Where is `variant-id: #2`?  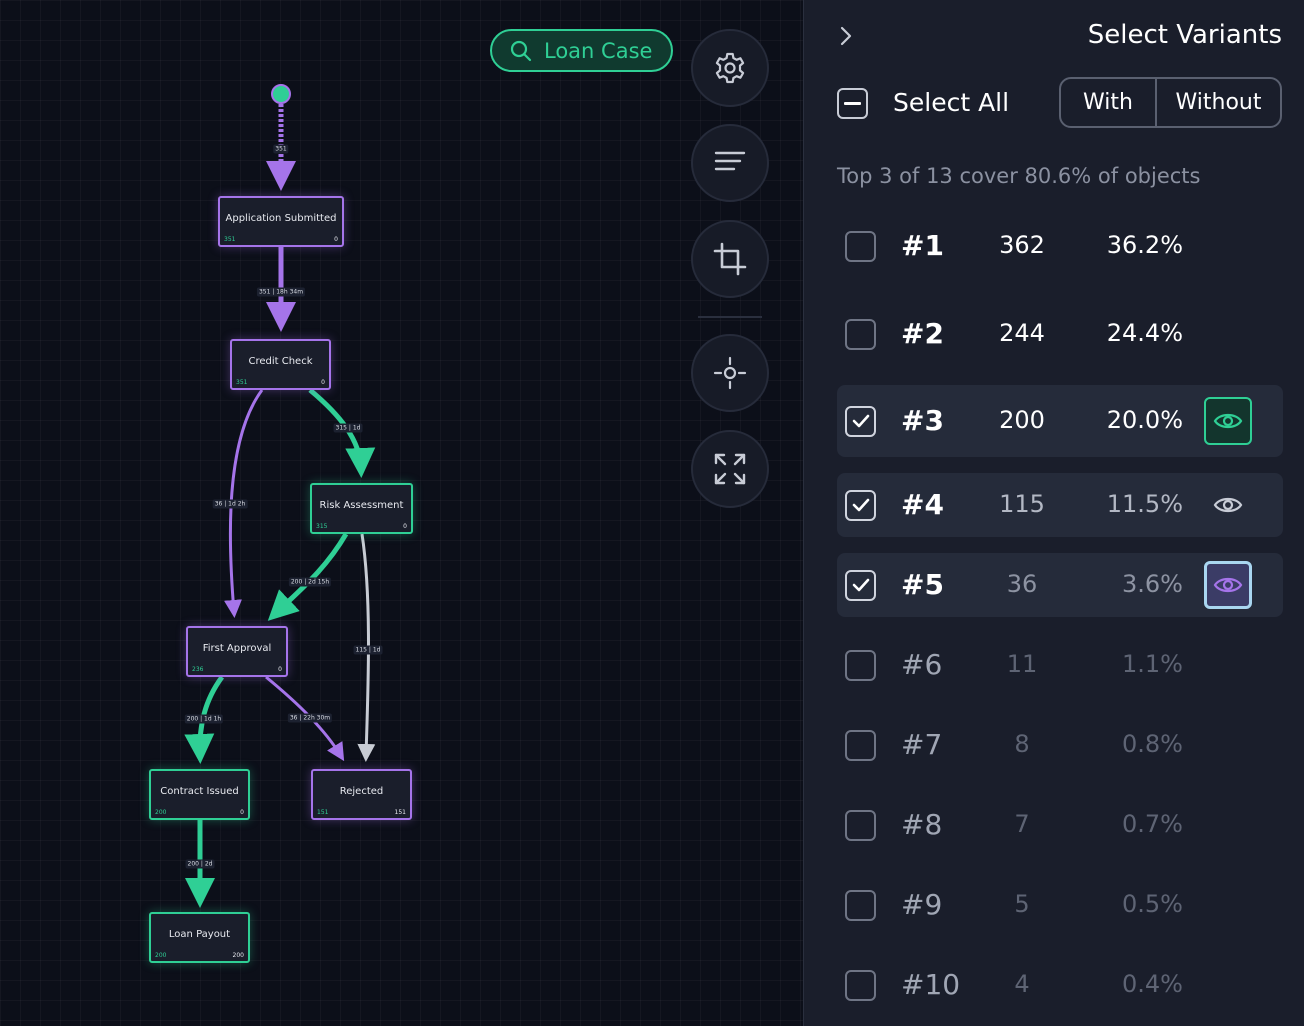
variant-id: #2 is located at coordinates (922, 333).